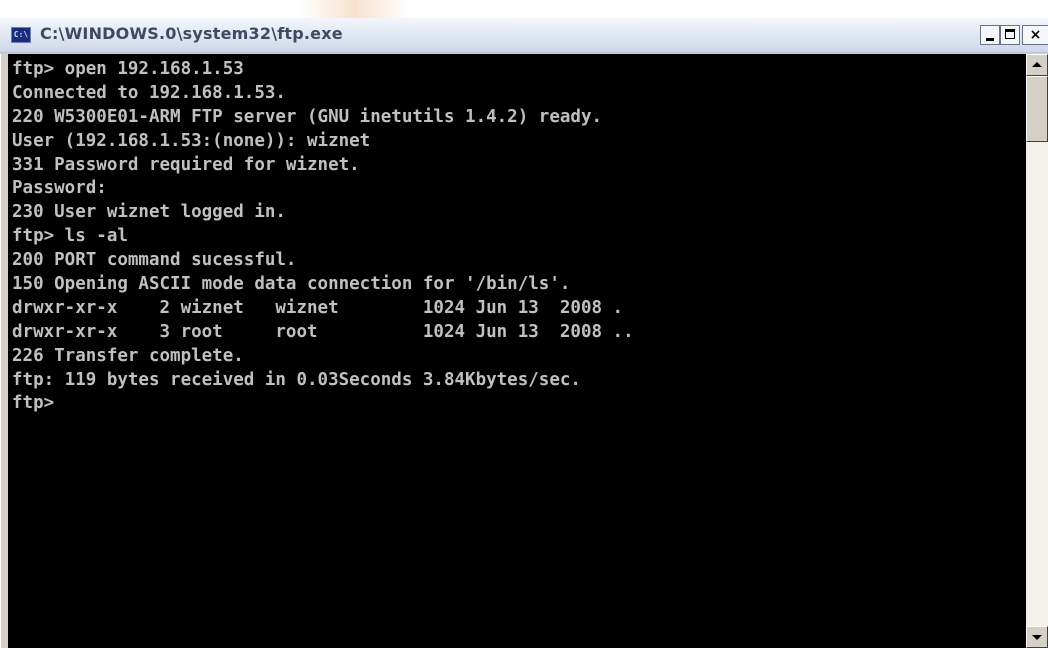 The width and height of the screenshot is (1048, 648). Describe the element at coordinates (70, 236) in the screenshot. I see `console-line: ftp> ls -al` at that location.